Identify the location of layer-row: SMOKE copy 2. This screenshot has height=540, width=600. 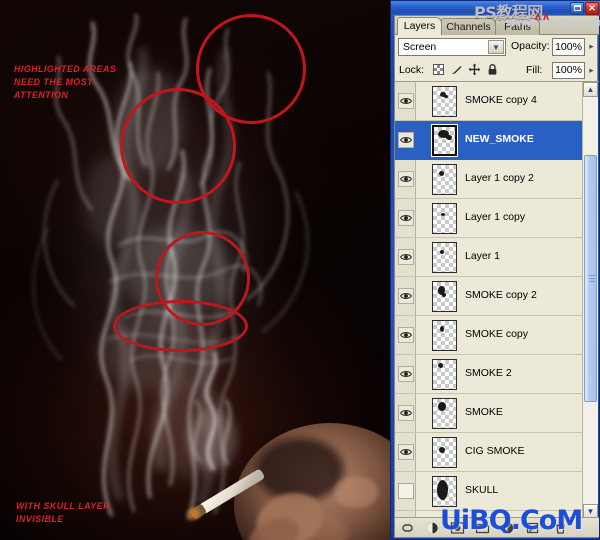
(488, 296).